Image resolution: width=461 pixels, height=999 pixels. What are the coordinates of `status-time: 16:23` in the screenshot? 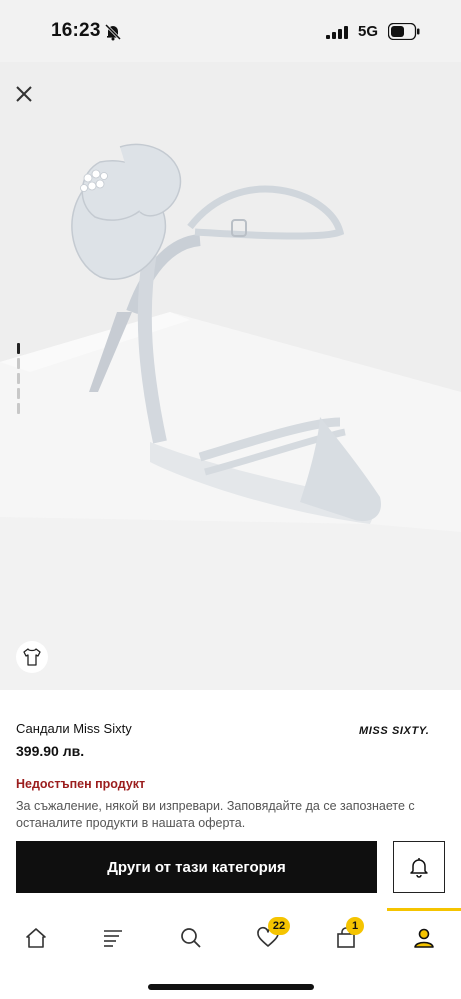 It's located at (76, 30).